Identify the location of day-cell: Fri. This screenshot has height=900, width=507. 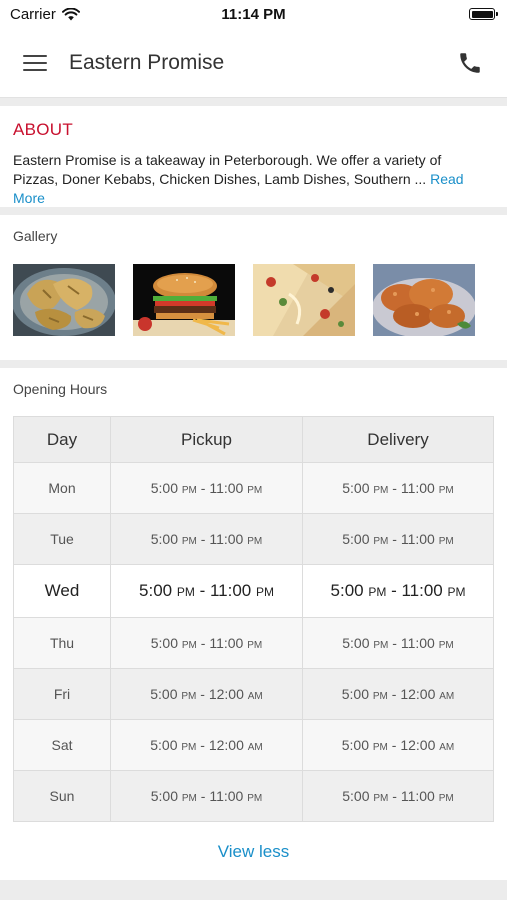
(62, 694).